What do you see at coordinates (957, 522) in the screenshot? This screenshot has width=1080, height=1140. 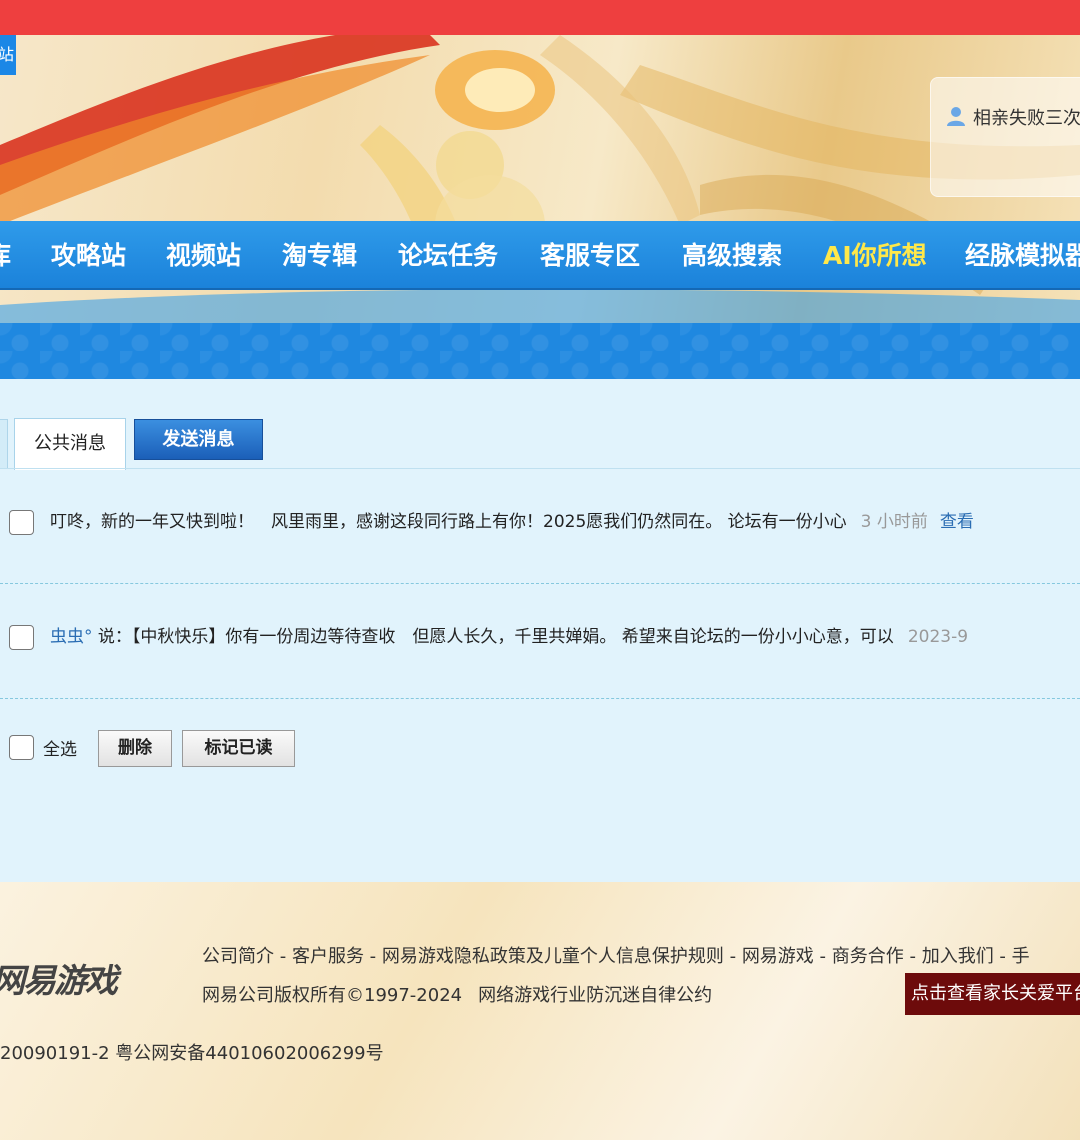 I see `view-link: 查看` at bounding box center [957, 522].